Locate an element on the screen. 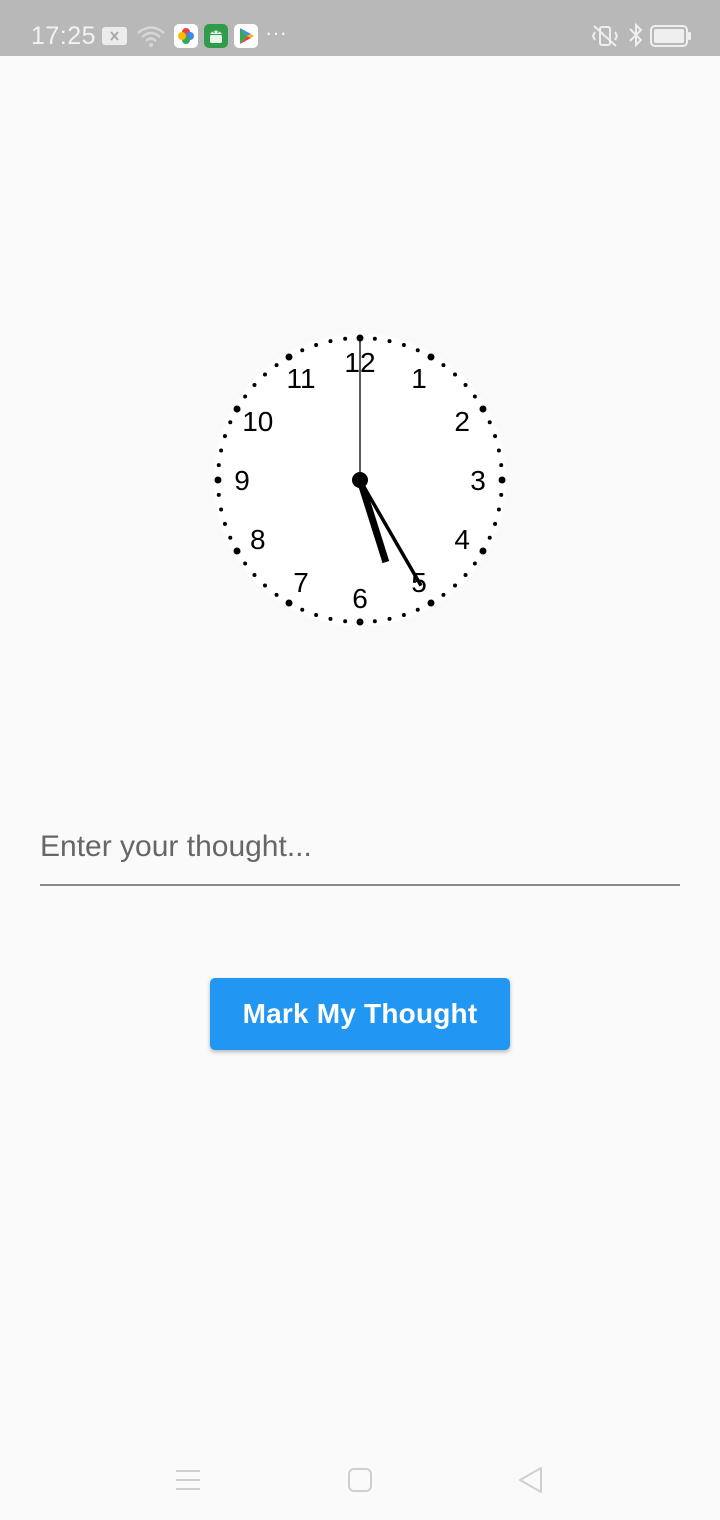 The image size is (720, 1520). battery-icon is located at coordinates (670, 36).